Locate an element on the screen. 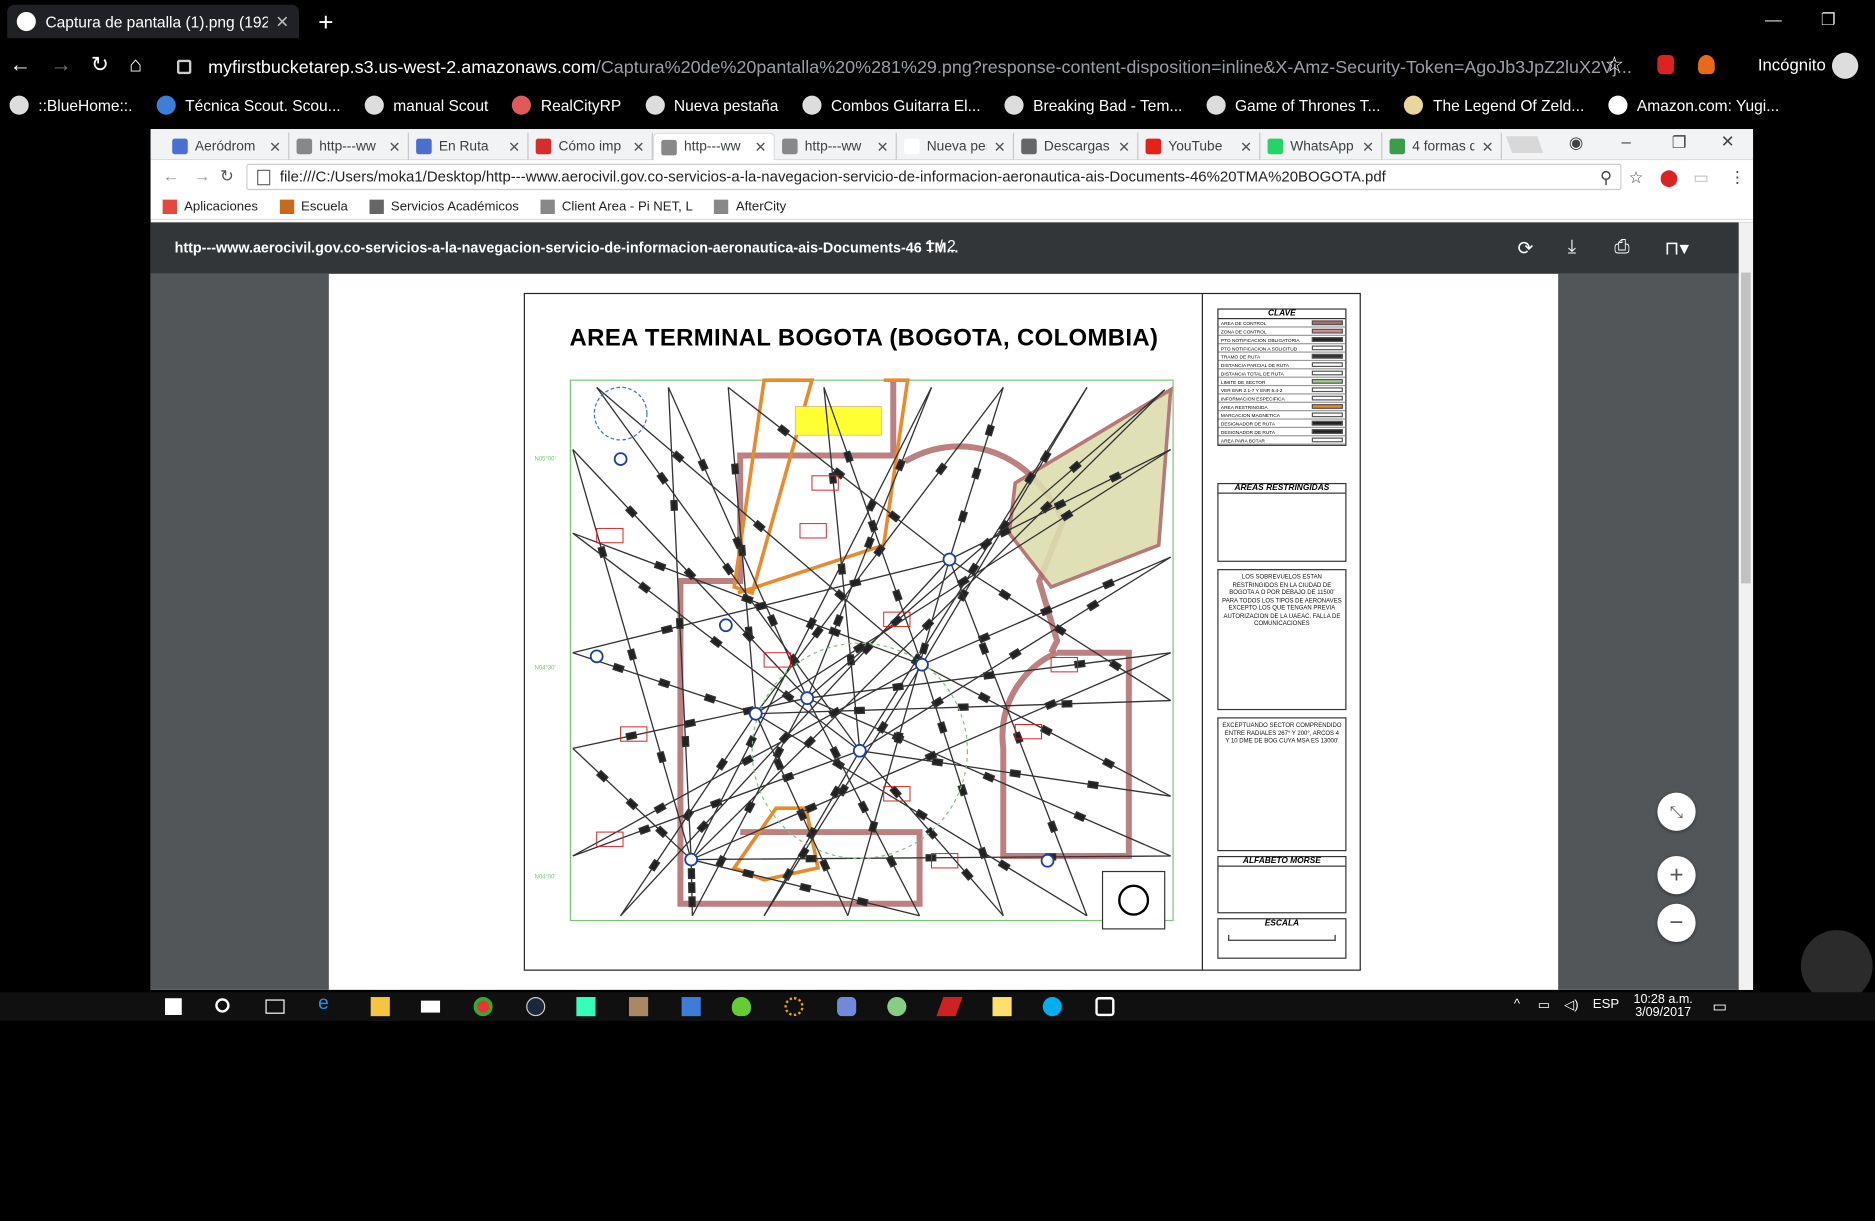  minimize-icon: — is located at coordinates (1773, 19).